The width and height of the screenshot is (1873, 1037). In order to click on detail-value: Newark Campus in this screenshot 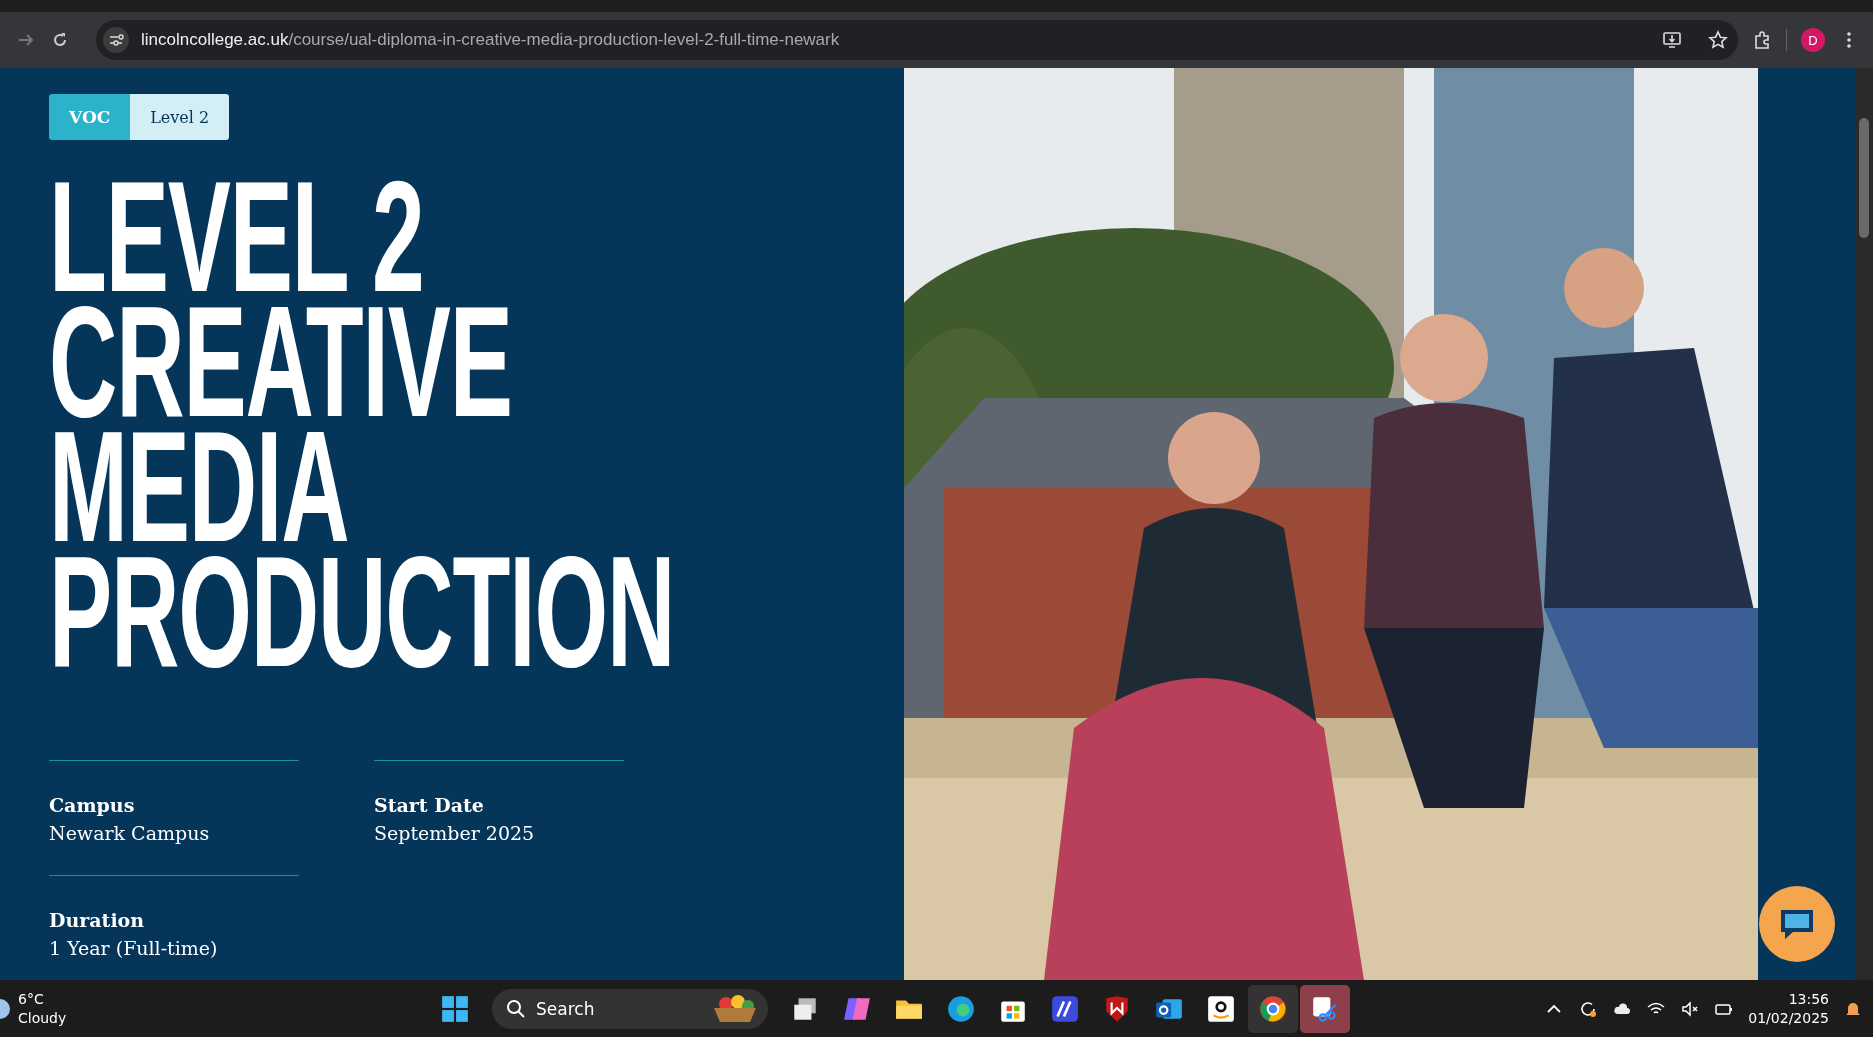, I will do `click(130, 833)`.